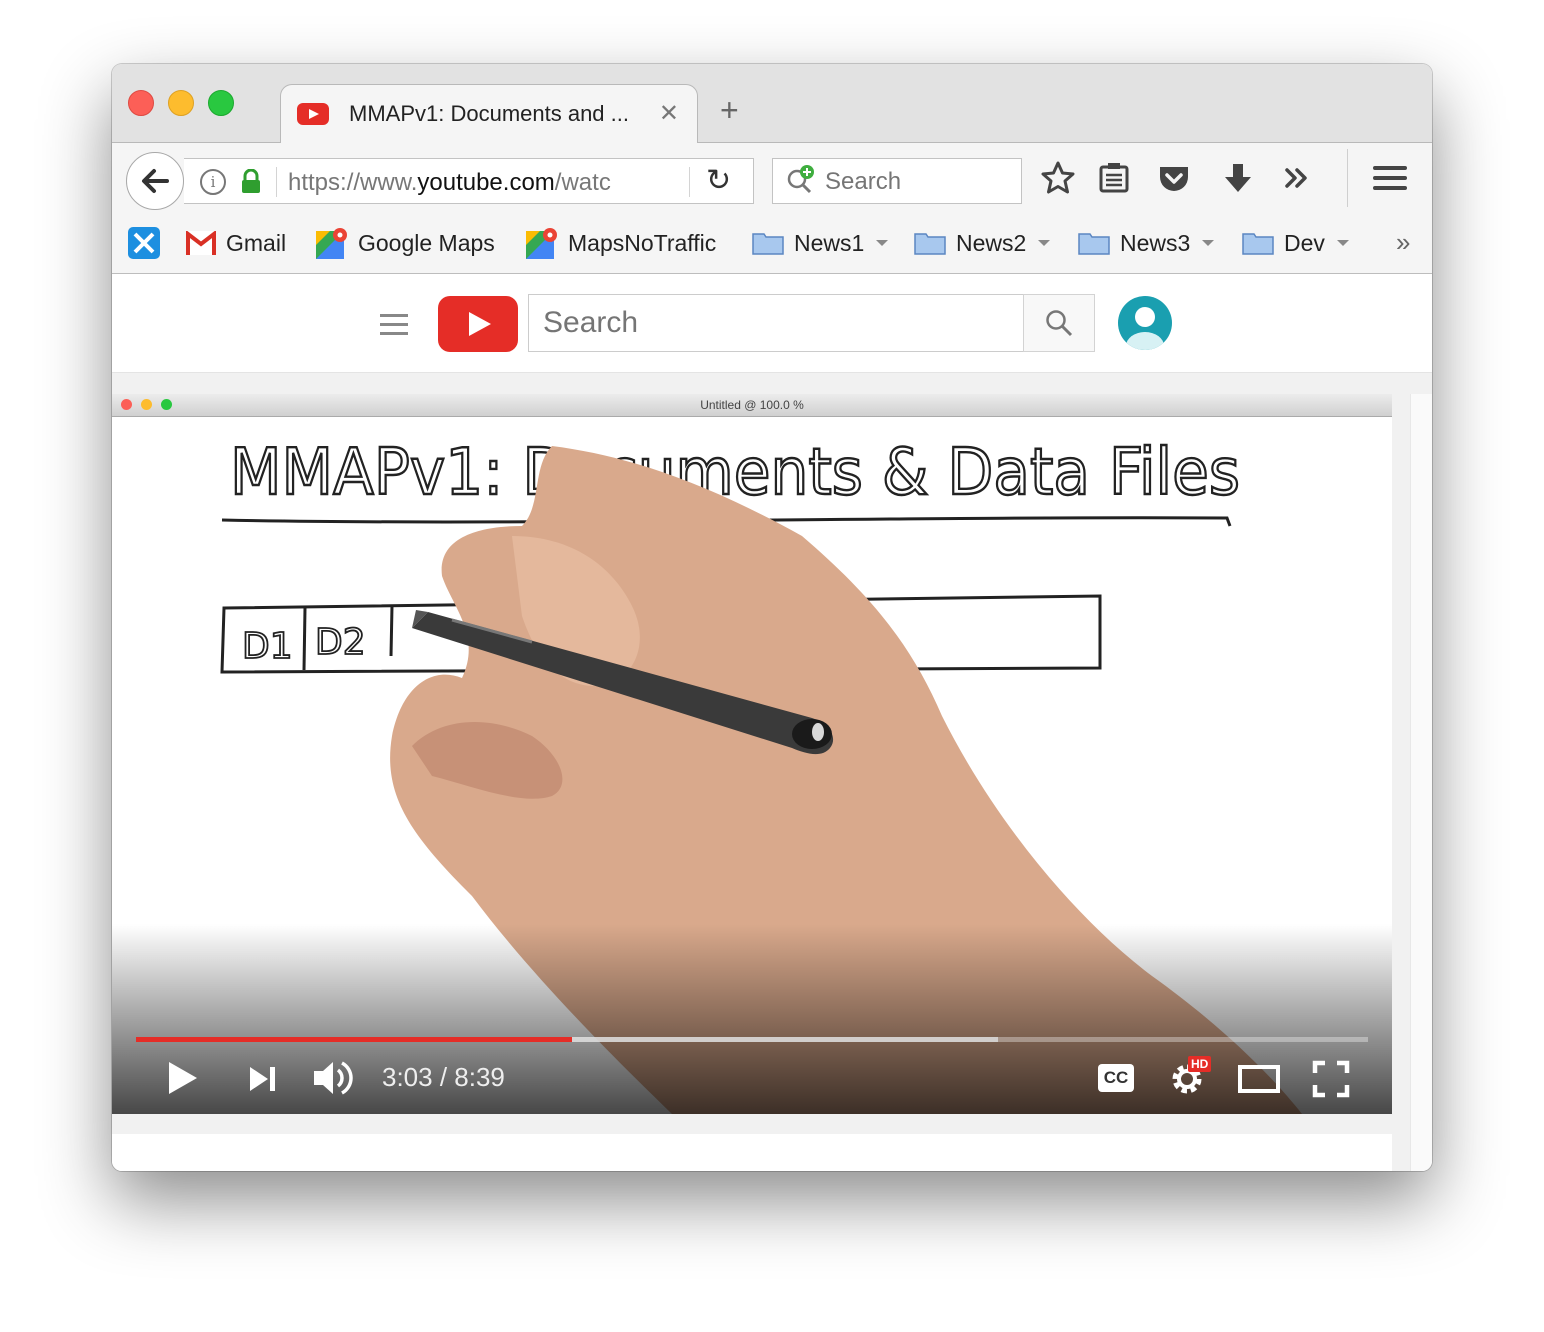 The image size is (1544, 1332). Describe the element at coordinates (1200, 1064) in the screenshot. I see `hd-badge: HD` at that location.